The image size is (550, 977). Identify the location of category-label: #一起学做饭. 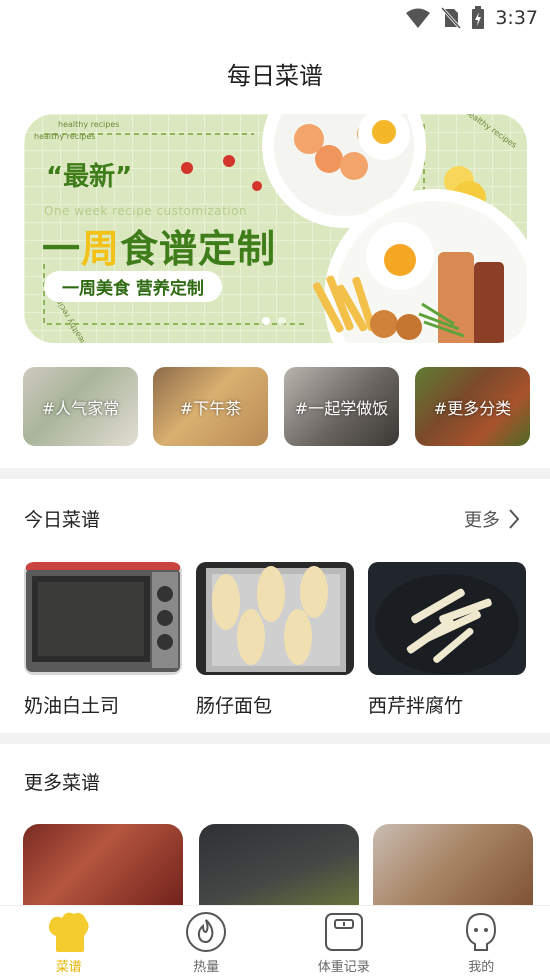
(341, 408).